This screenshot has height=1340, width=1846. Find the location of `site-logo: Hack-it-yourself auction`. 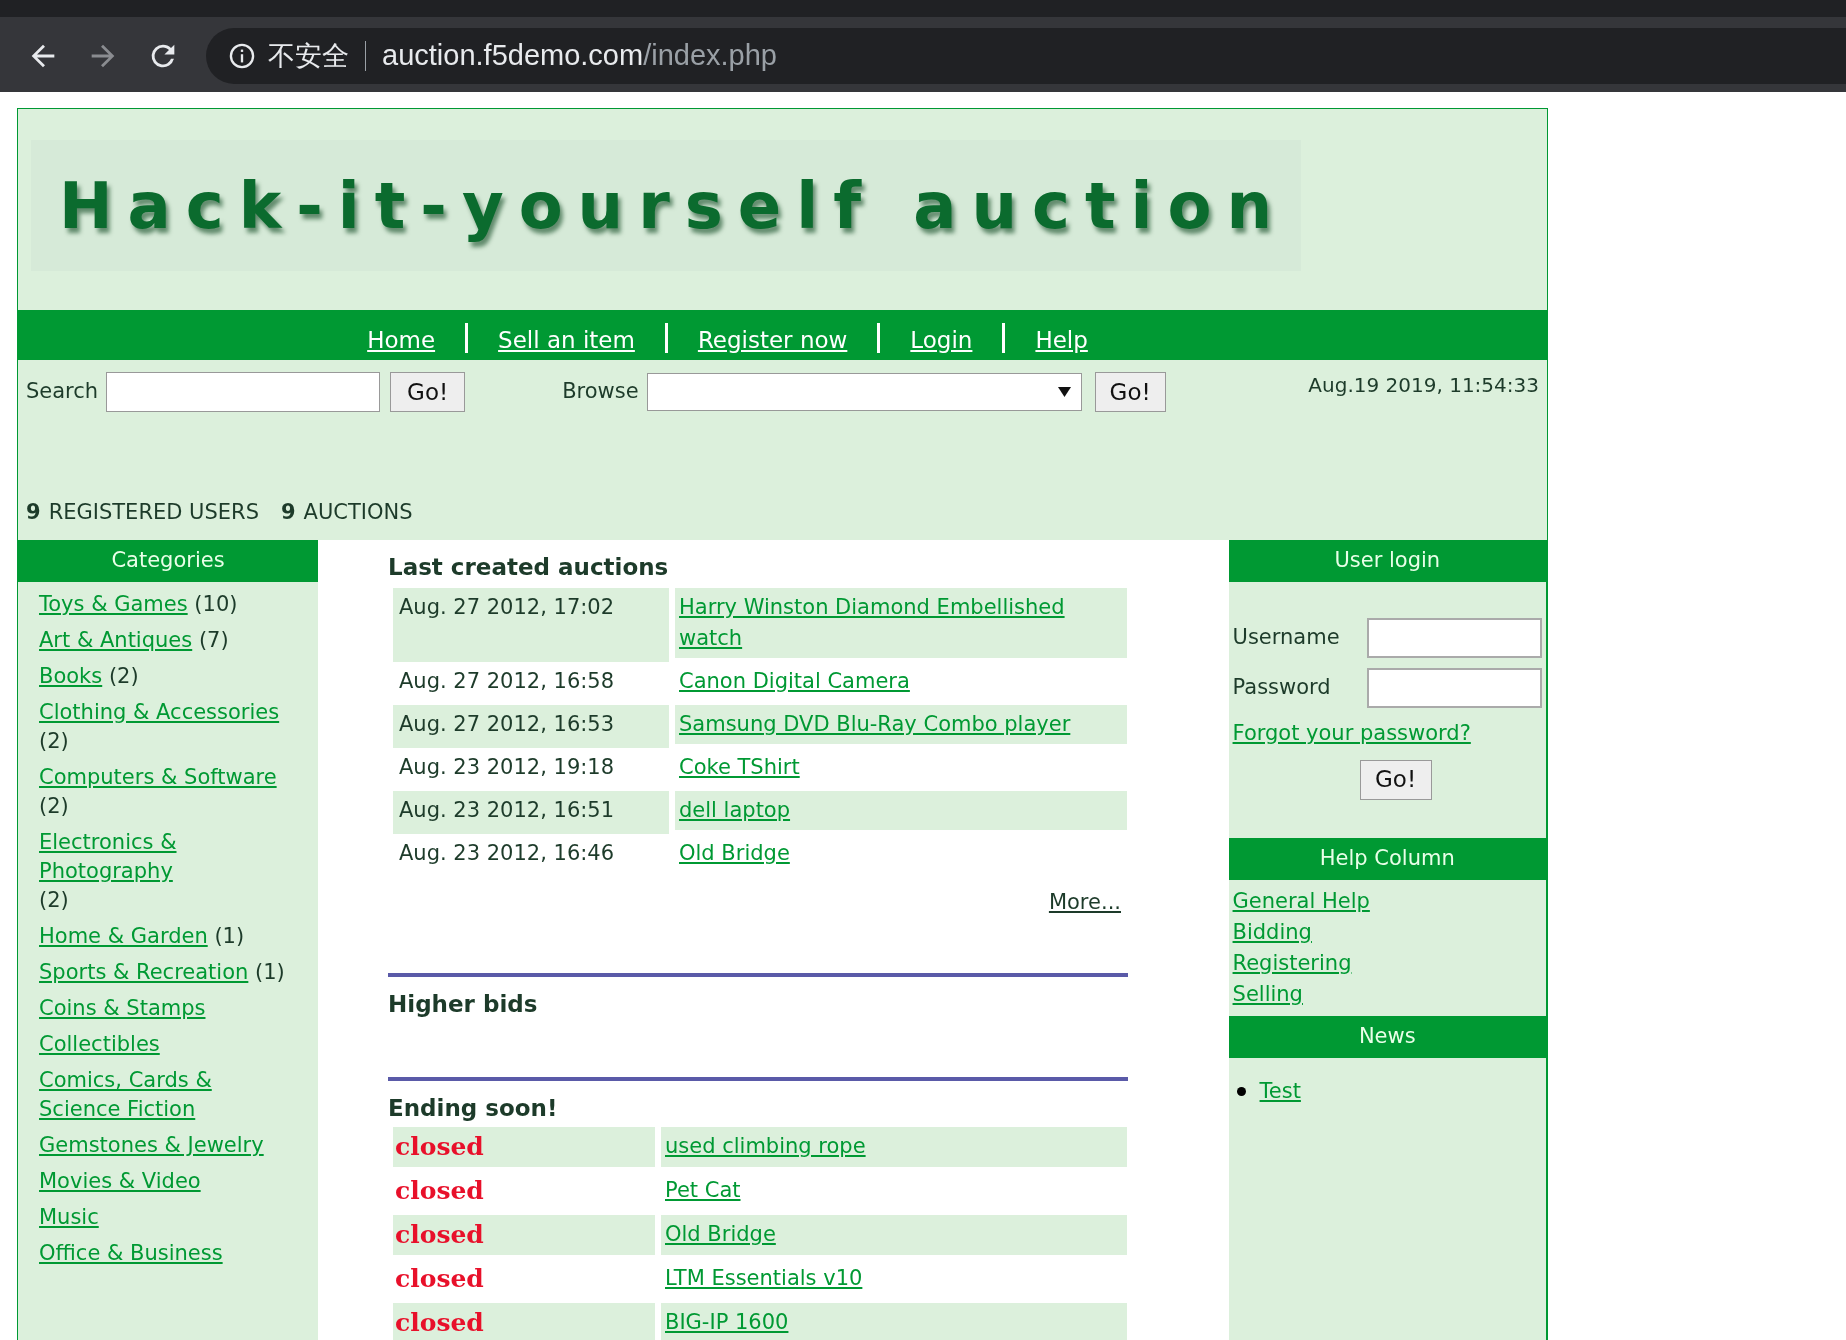

site-logo: Hack-it-yourself auction is located at coordinates (666, 205).